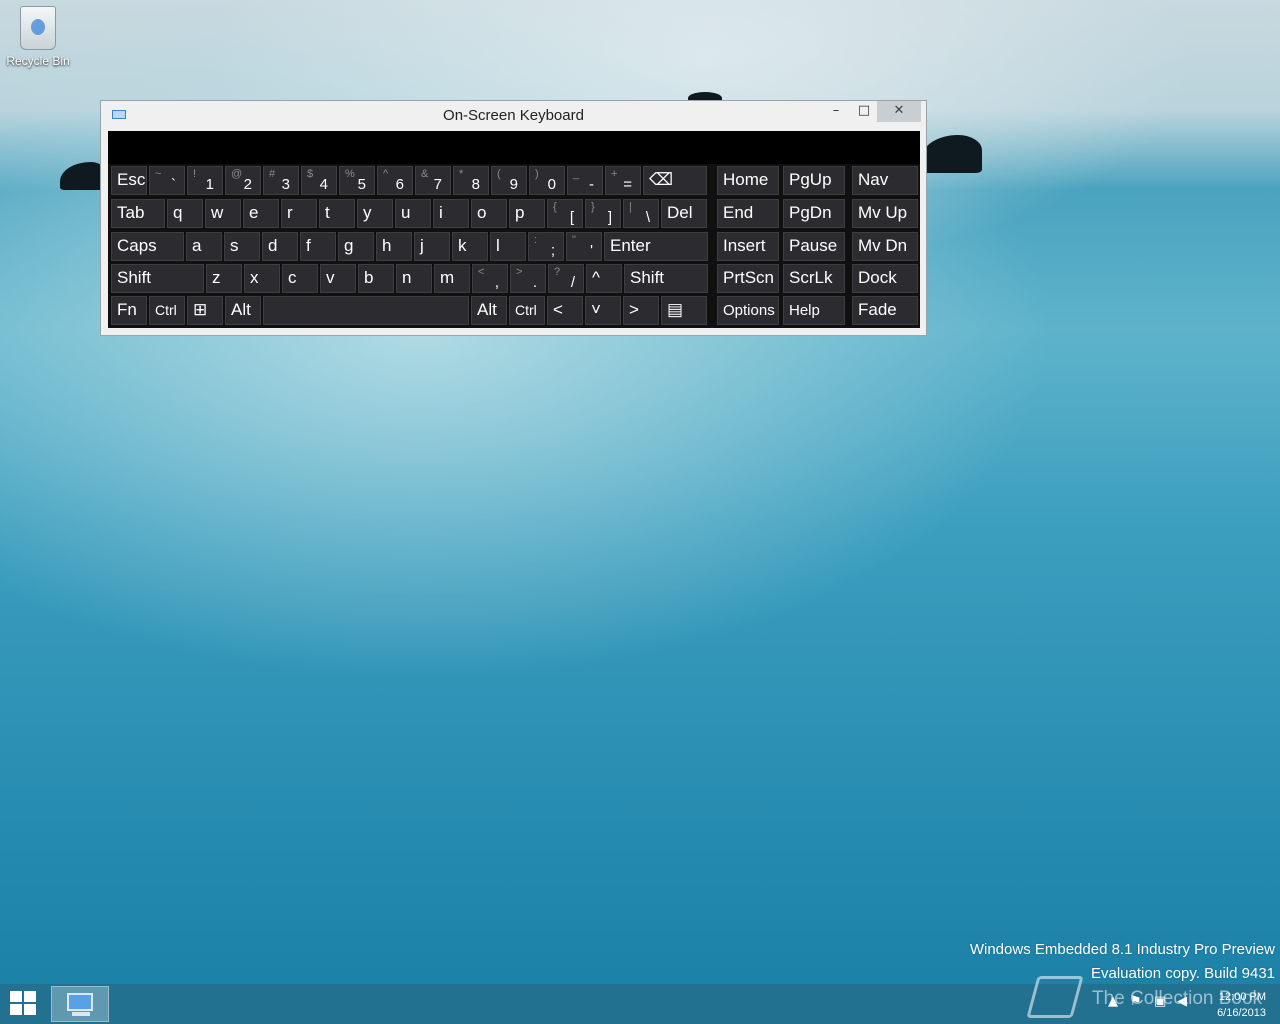 The width and height of the screenshot is (1280, 1024). What do you see at coordinates (129, 310) in the screenshot?
I see `key-fn: Fn` at bounding box center [129, 310].